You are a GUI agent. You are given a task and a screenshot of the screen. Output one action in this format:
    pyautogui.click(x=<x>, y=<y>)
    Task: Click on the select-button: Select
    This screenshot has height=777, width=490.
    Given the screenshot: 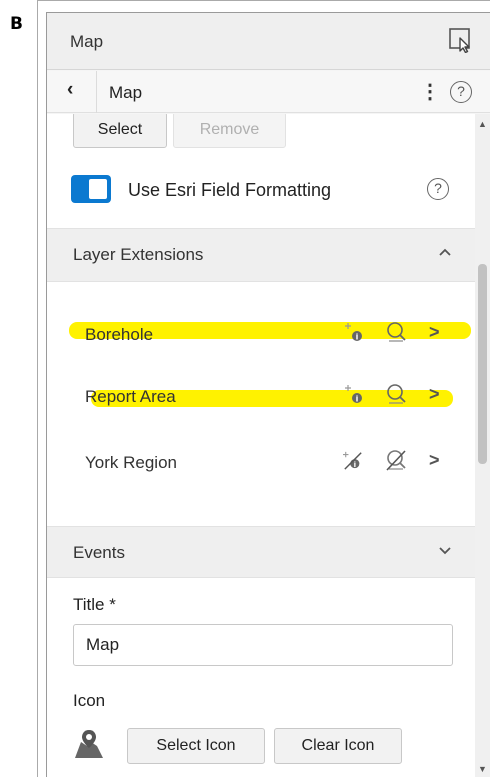 What is the action you would take?
    pyautogui.click(x=120, y=131)
    